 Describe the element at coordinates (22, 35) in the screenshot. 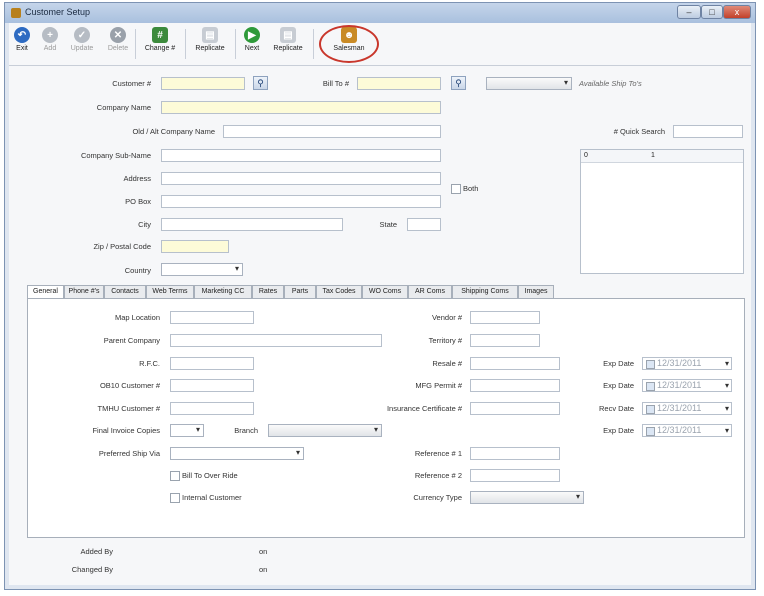

I see `exit-icon: ↶` at that location.